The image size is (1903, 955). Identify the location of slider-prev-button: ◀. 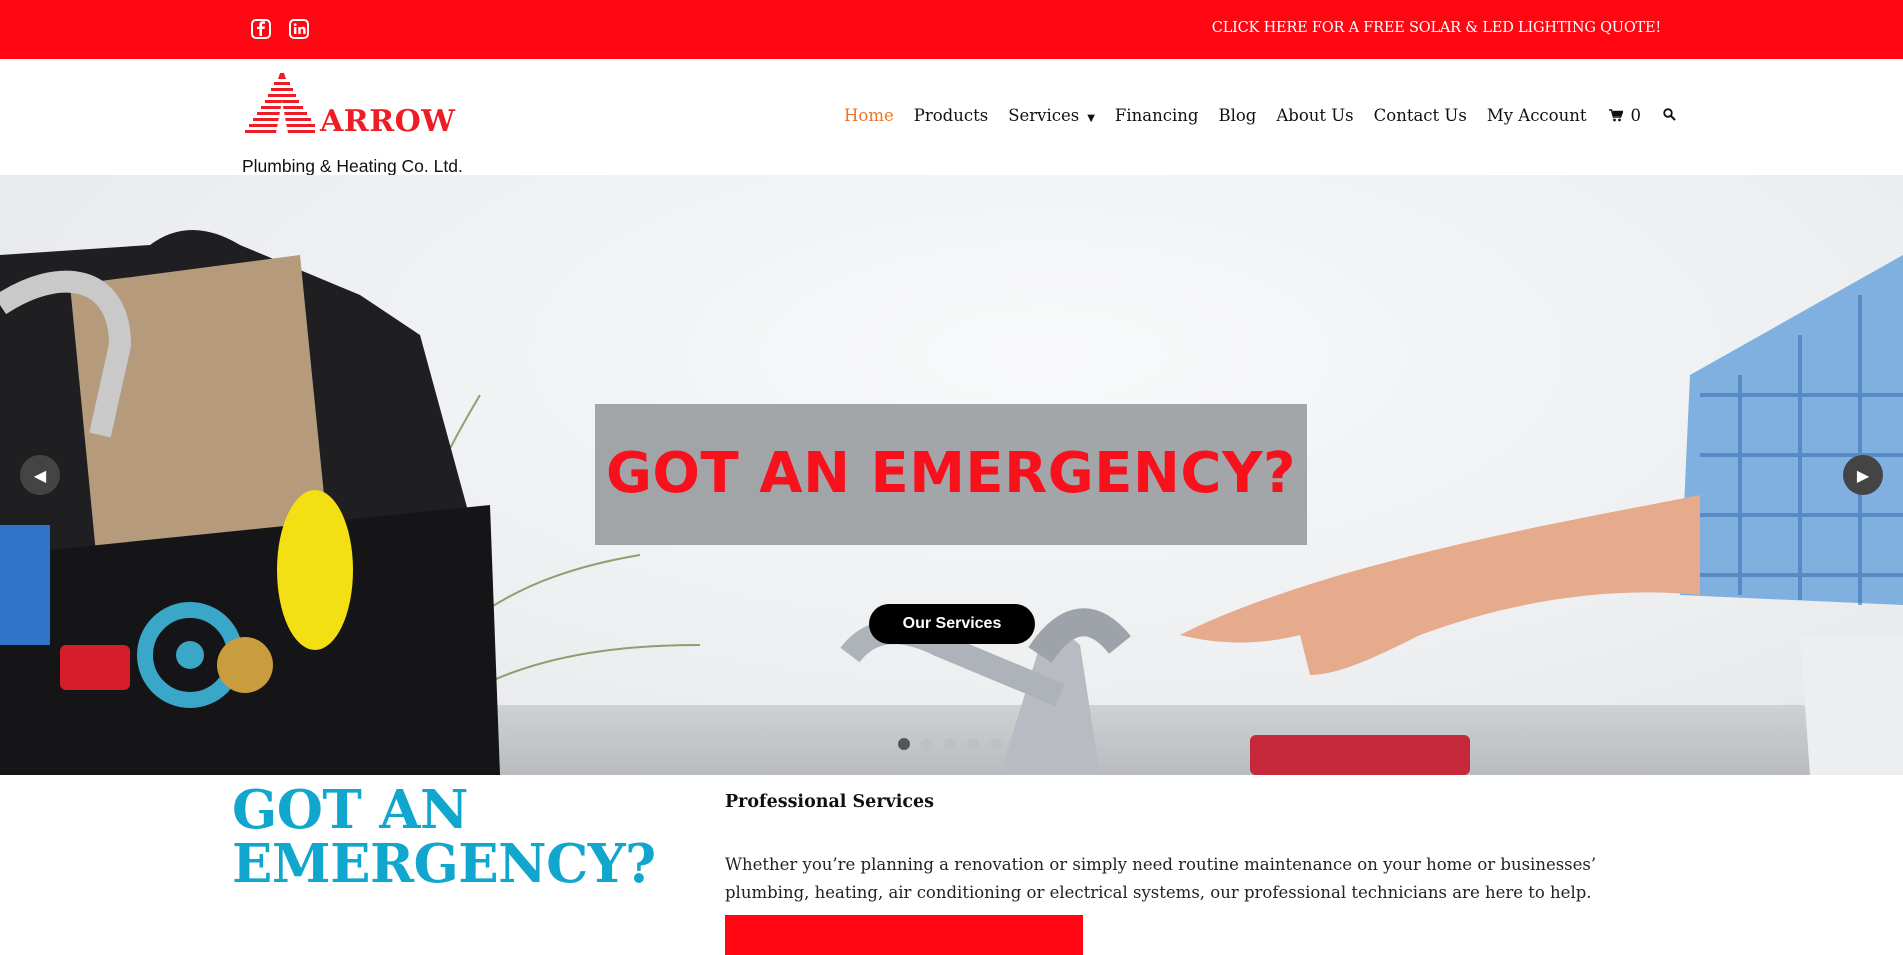
(40, 475).